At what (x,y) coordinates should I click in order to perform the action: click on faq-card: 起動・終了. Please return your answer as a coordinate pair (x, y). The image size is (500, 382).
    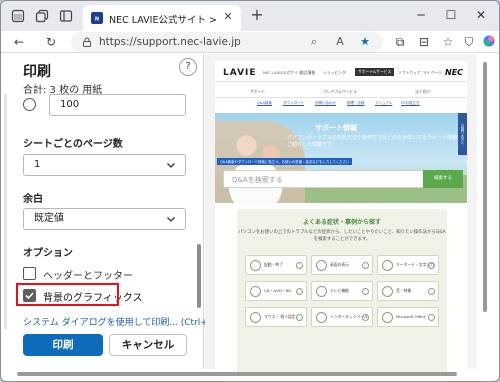
    Looking at the image, I should click on (276, 265).